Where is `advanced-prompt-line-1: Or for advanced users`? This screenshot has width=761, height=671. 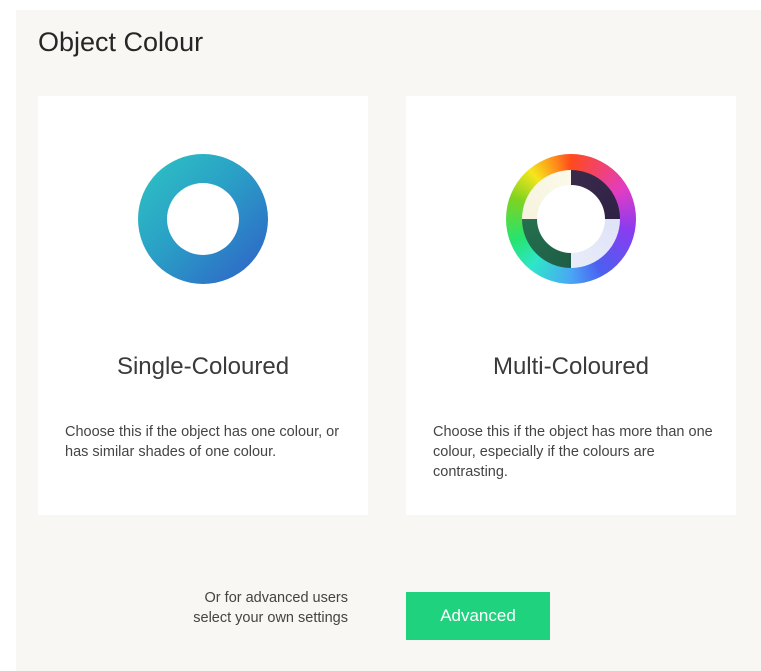
advanced-prompt-line-1: Or for advanced users is located at coordinates (276, 598).